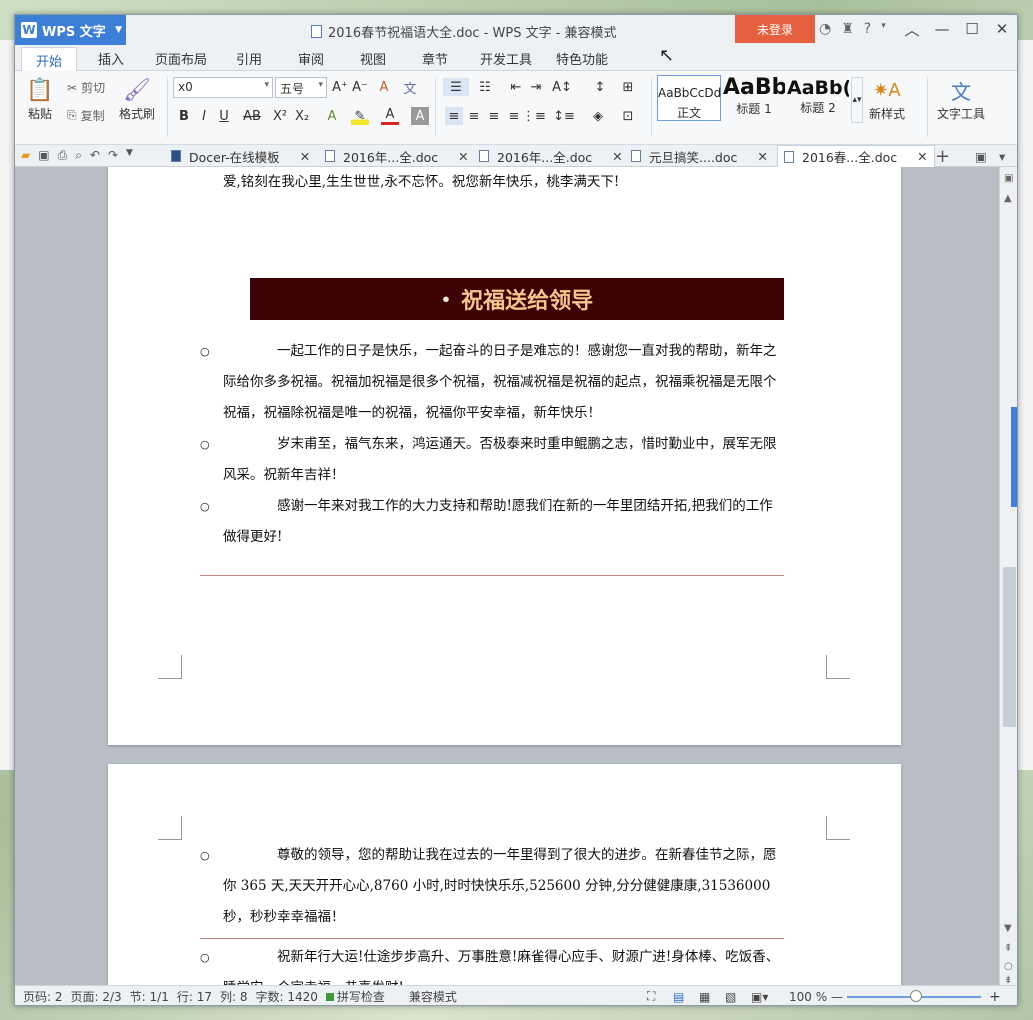 This screenshot has height=1020, width=1033. What do you see at coordinates (302, 116) in the screenshot?
I see `subscript-icon: X₂` at bounding box center [302, 116].